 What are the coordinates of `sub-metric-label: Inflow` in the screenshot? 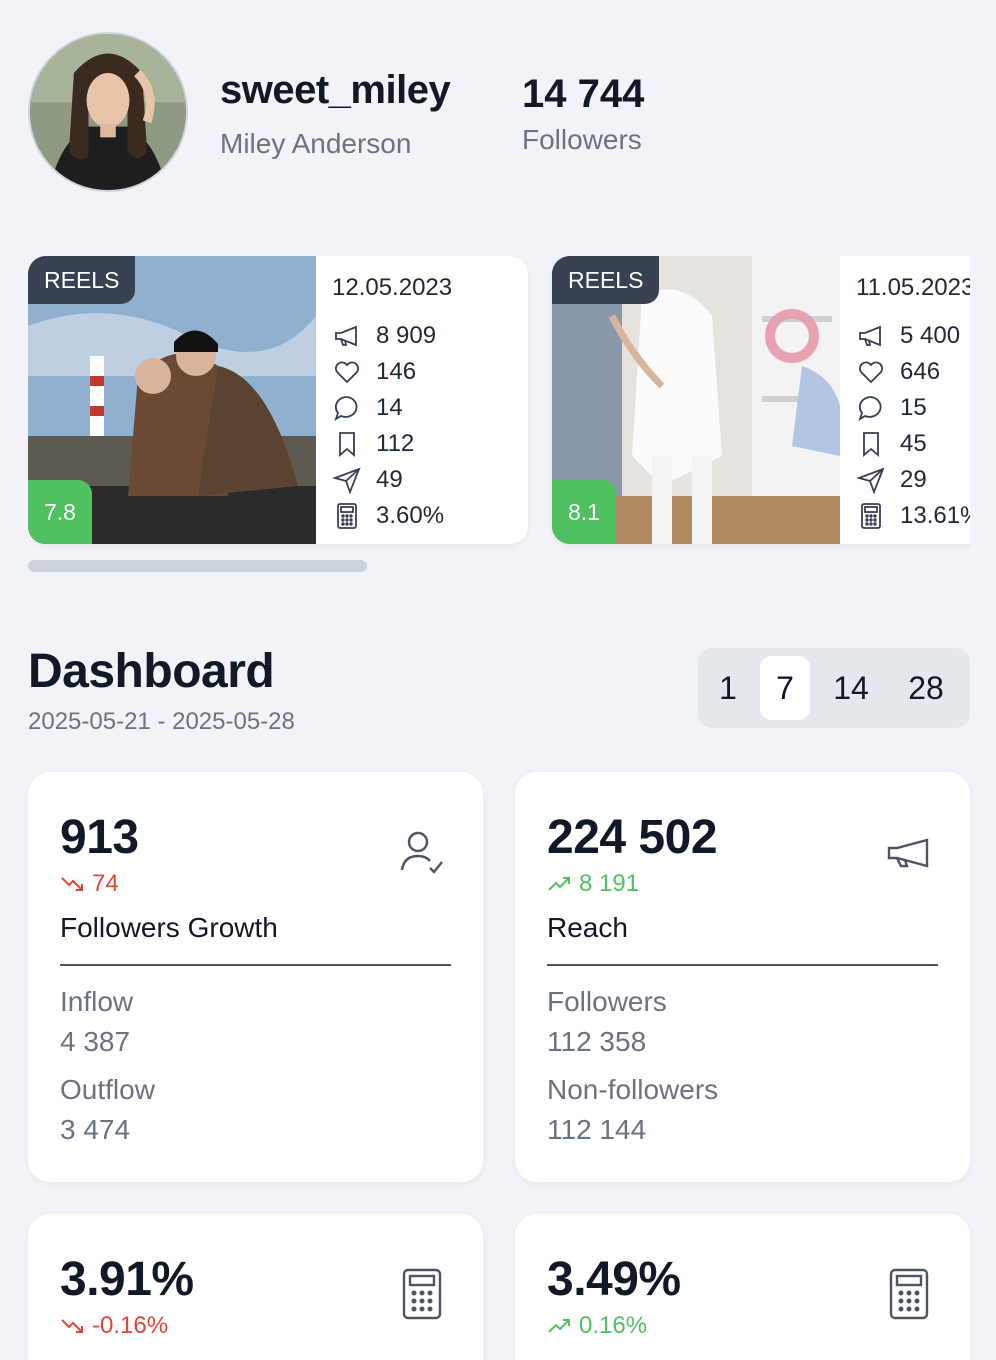 It's located at (97, 1001).